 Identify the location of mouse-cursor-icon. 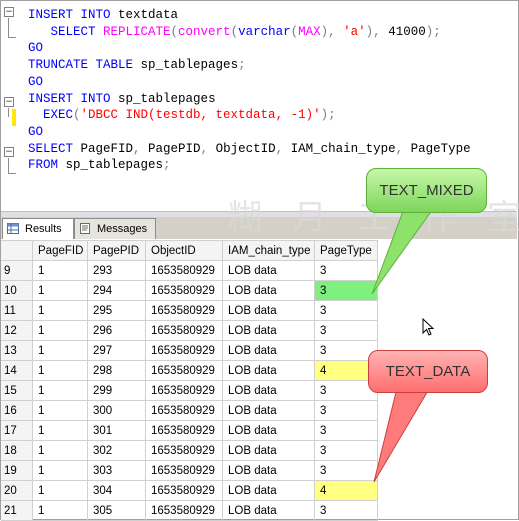
(428, 327).